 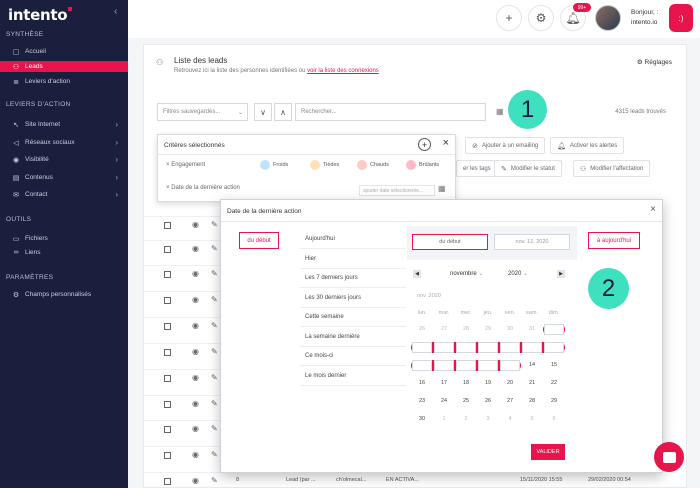 What do you see at coordinates (64, 51) in the screenshot?
I see `sidebar-item-accueil: ▢ Accueil` at bounding box center [64, 51].